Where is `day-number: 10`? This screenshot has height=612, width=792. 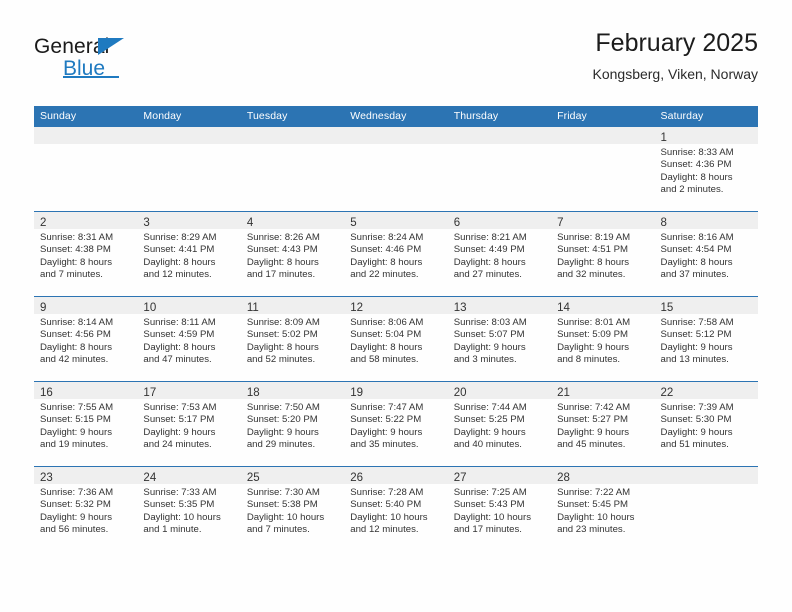 day-number: 10 is located at coordinates (150, 308).